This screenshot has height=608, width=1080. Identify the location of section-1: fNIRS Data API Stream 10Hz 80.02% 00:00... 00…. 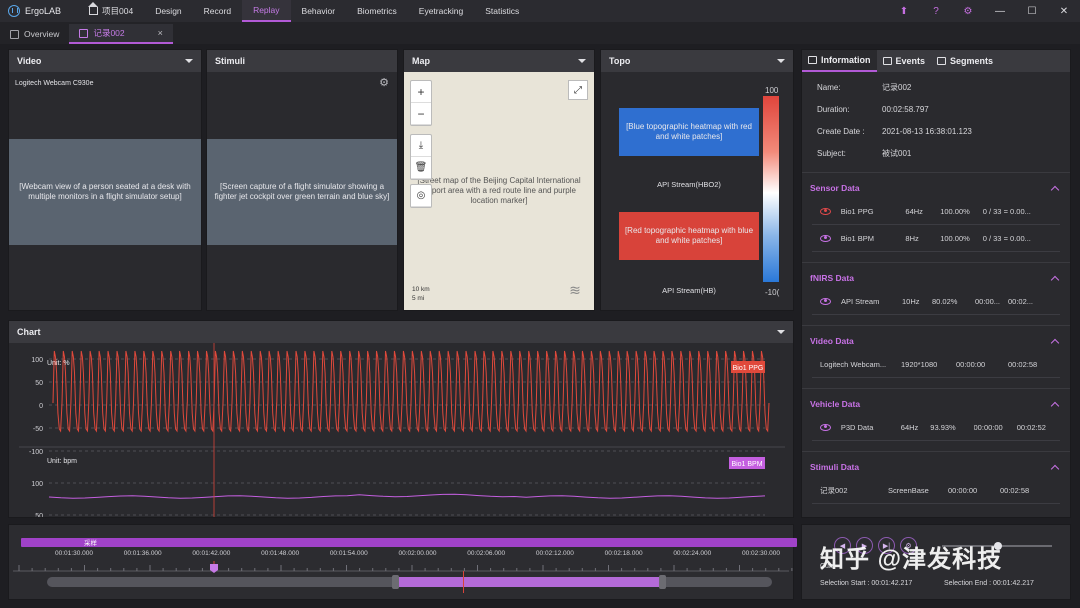
(936, 288).